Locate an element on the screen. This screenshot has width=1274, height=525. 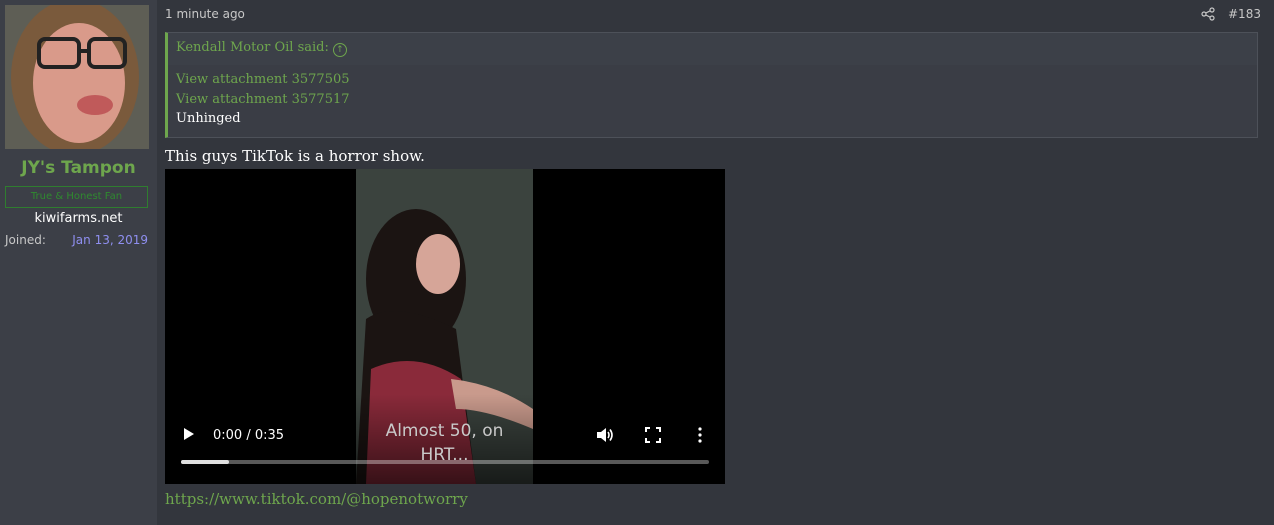
quote-author: Kendall Motor Oil said: is located at coordinates (252, 47).